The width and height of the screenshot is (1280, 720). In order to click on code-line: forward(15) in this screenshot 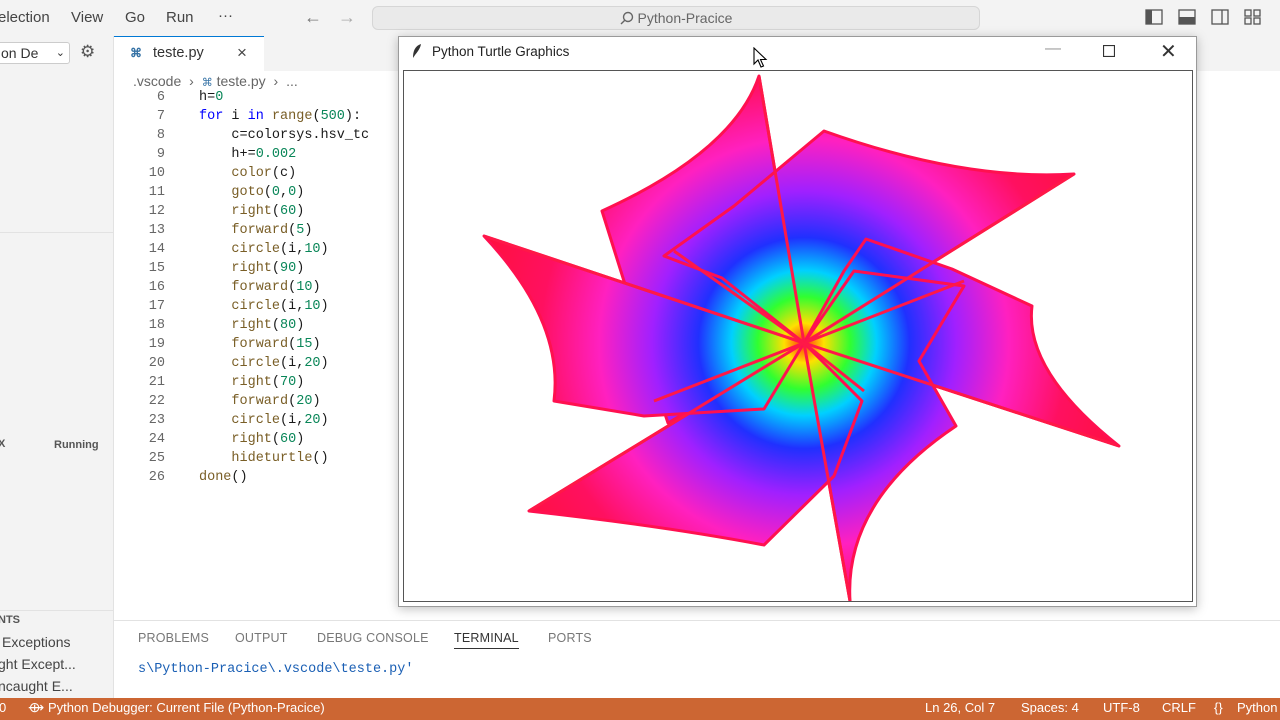, I will do `click(259, 344)`.